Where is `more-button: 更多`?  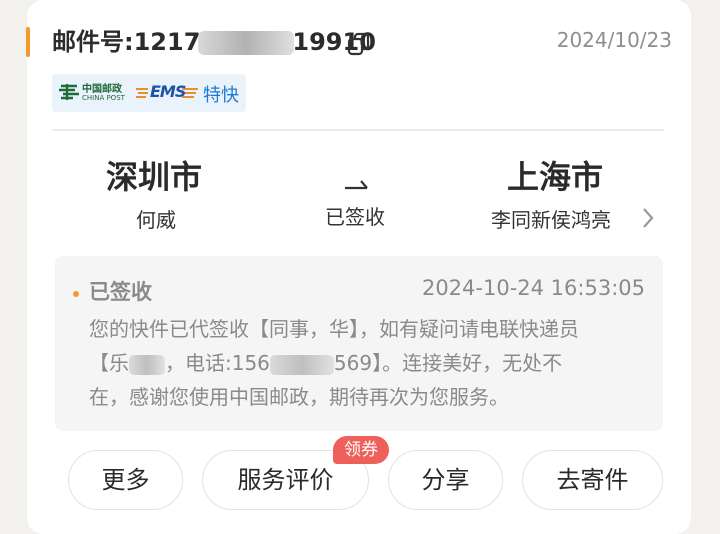 more-button: 更多 is located at coordinates (125, 480).